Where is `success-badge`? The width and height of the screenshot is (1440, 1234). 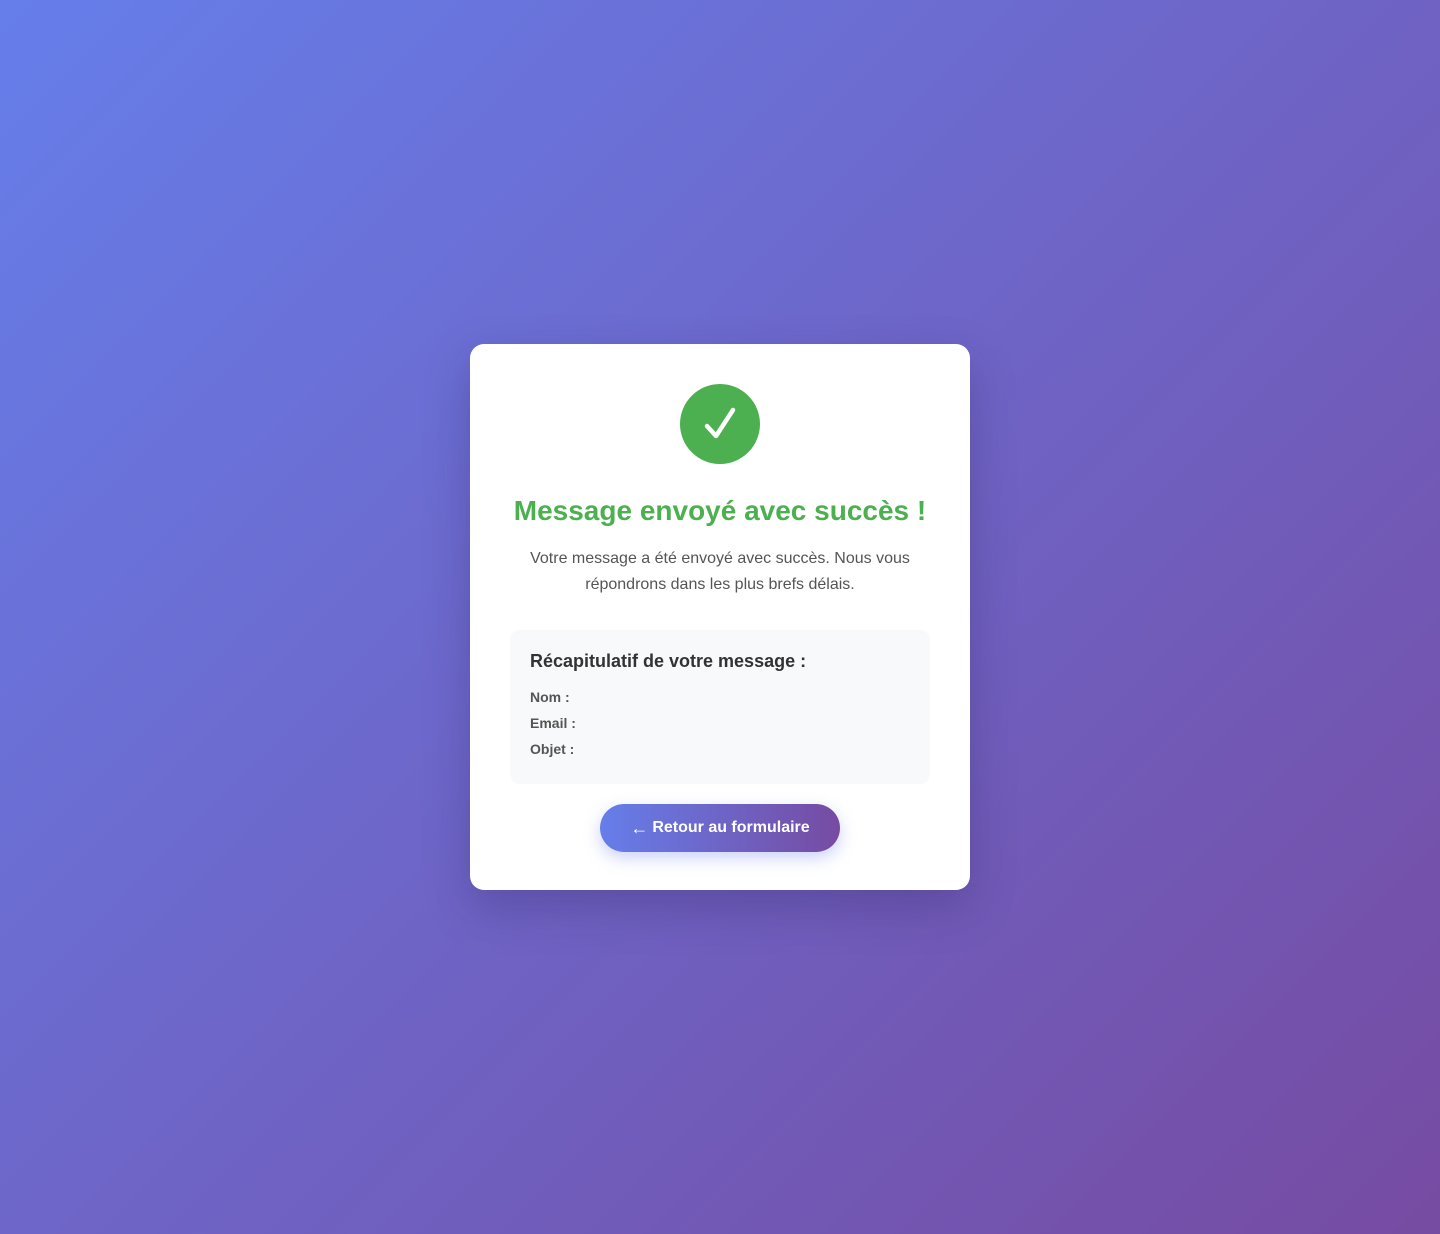 success-badge is located at coordinates (720, 424).